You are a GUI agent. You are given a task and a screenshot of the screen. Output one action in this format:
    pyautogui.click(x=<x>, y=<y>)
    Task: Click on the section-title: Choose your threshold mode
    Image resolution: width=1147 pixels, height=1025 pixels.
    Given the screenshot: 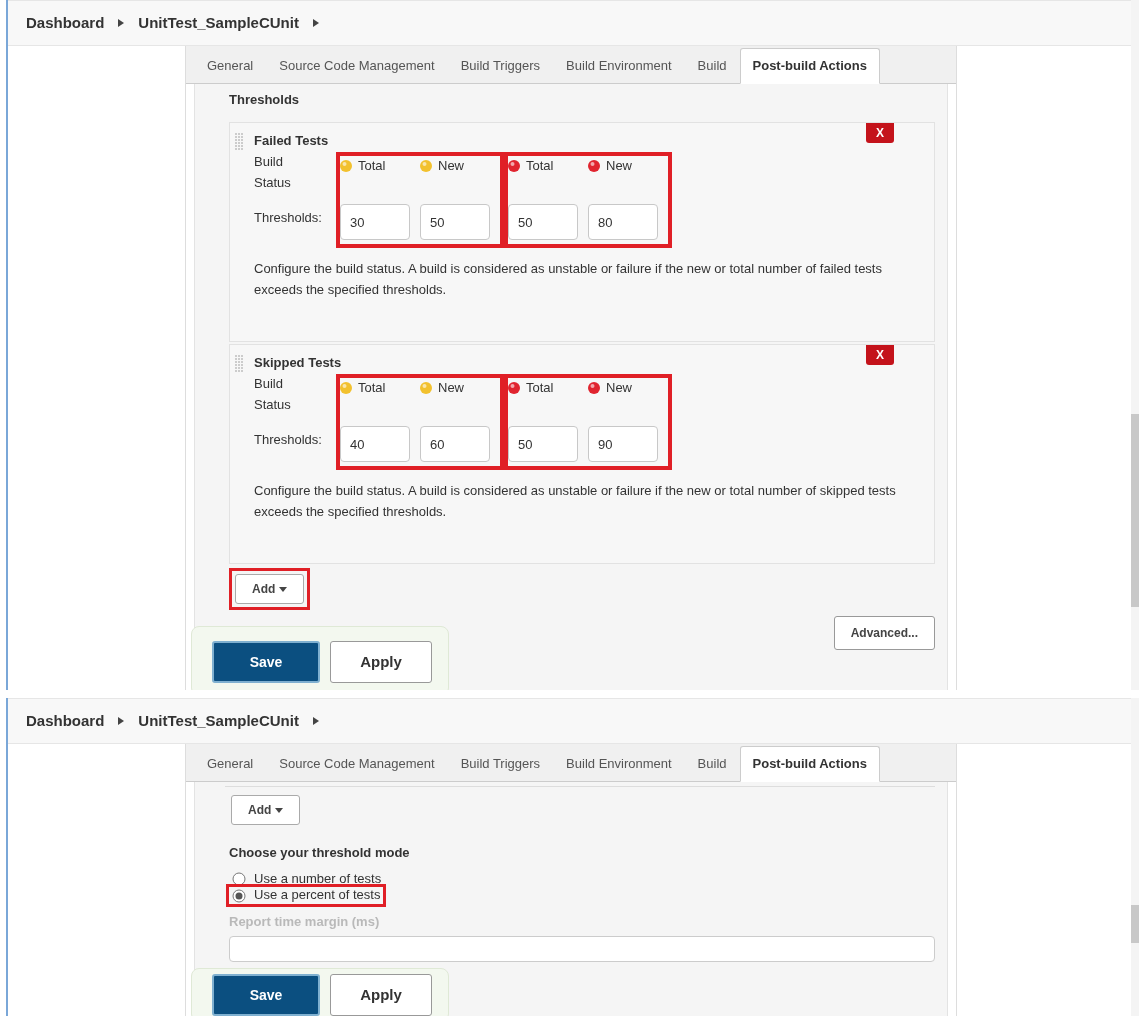 What is the action you would take?
    pyautogui.click(x=320, y=853)
    